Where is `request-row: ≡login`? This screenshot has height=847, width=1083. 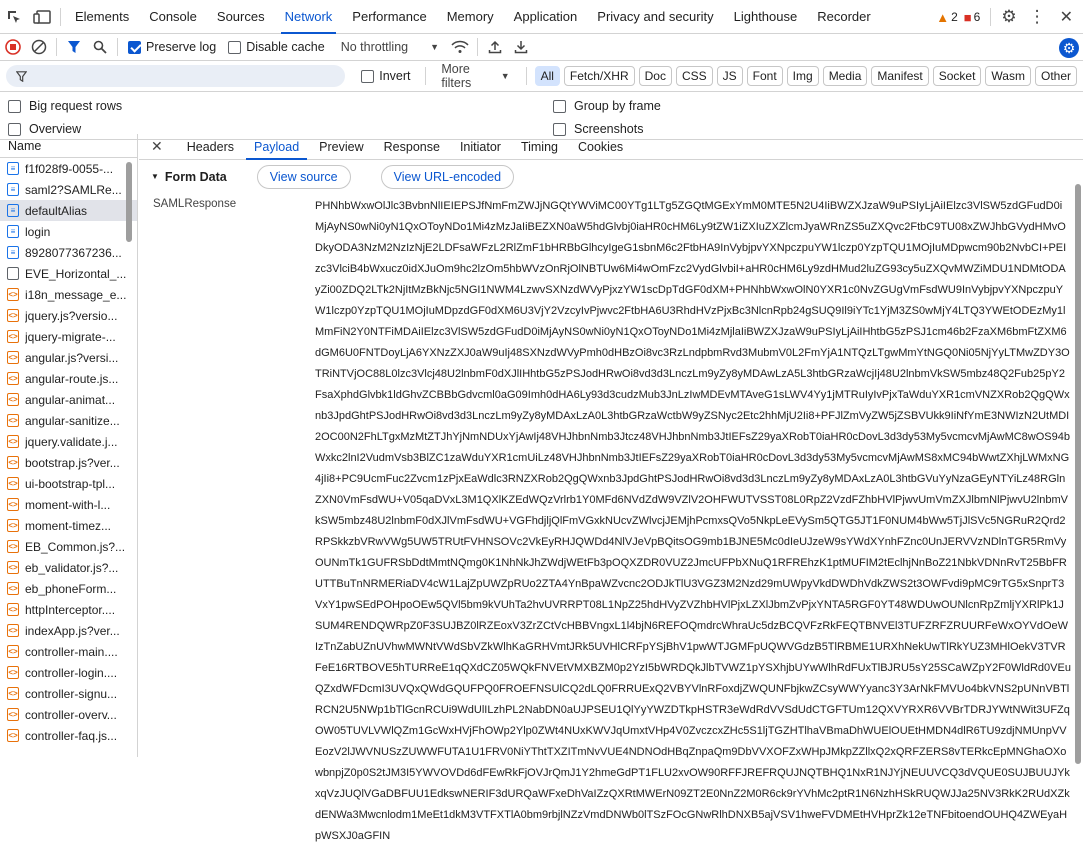
request-row: ≡login is located at coordinates (68, 231).